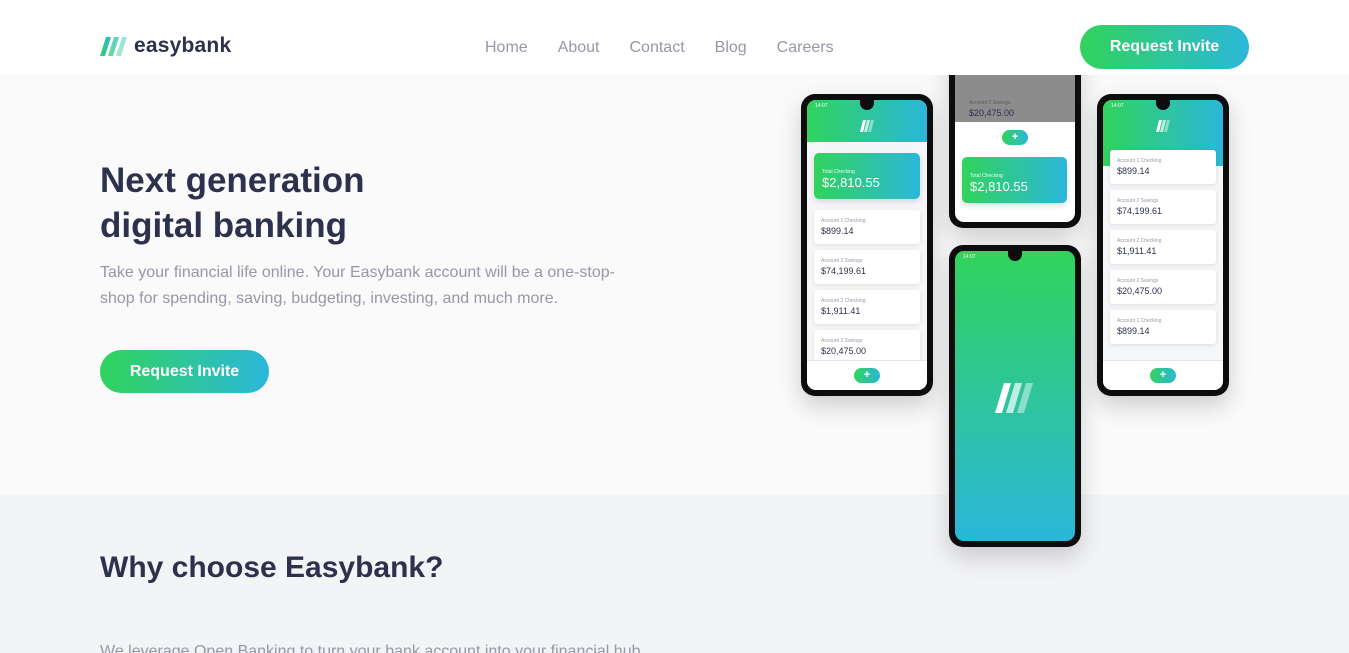 This screenshot has width=1349, height=653. I want to click on phone-right-add-button: +, so click(1163, 375).